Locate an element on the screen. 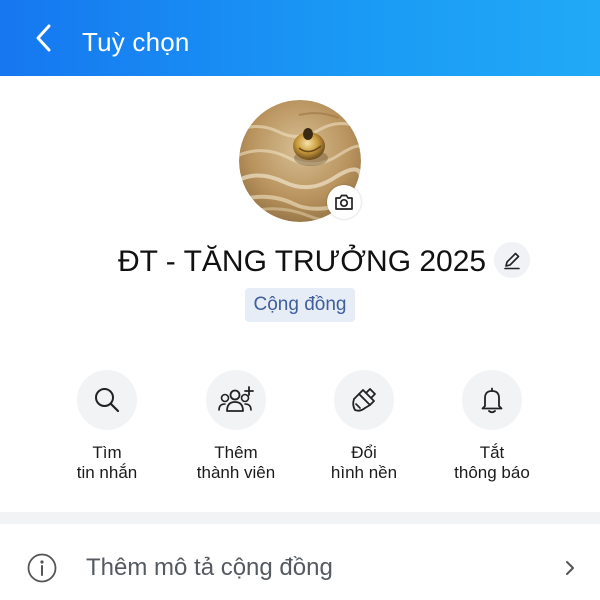 This screenshot has height=600, width=600. chevron-right-icon is located at coordinates (570, 568).